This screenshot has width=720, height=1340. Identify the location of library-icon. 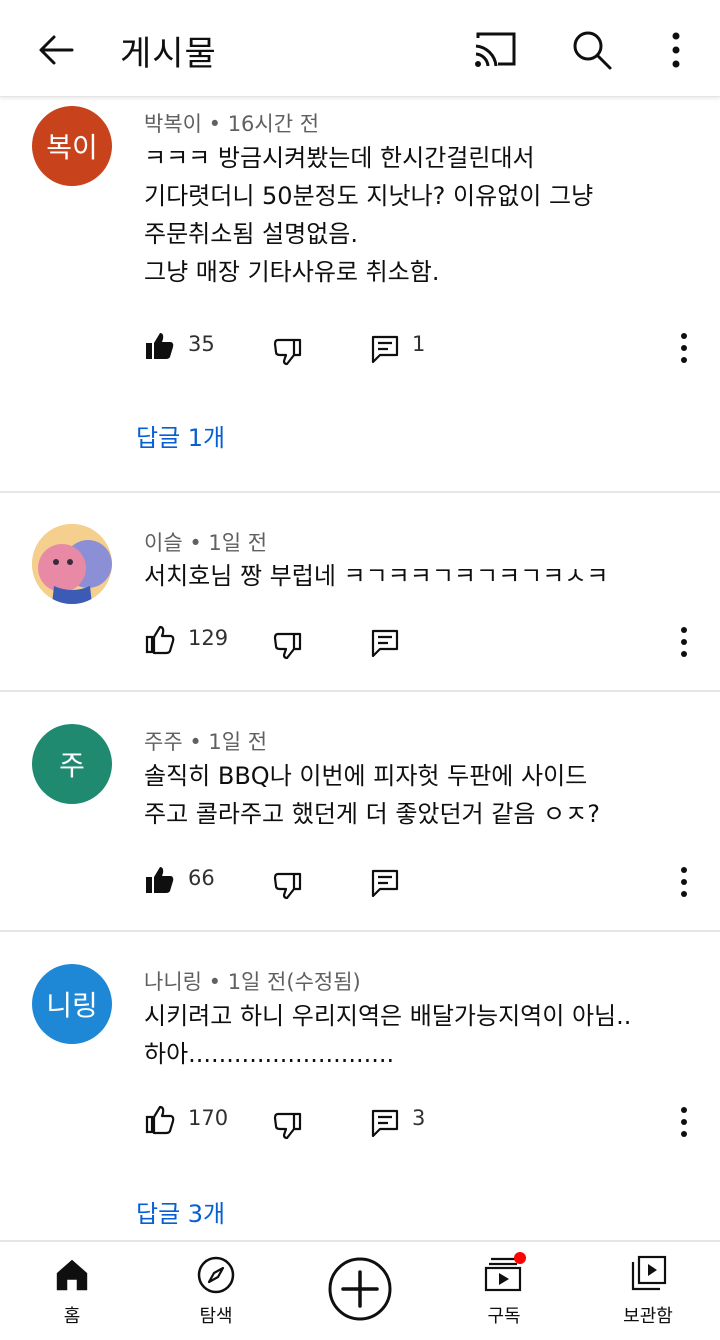
(649, 1273).